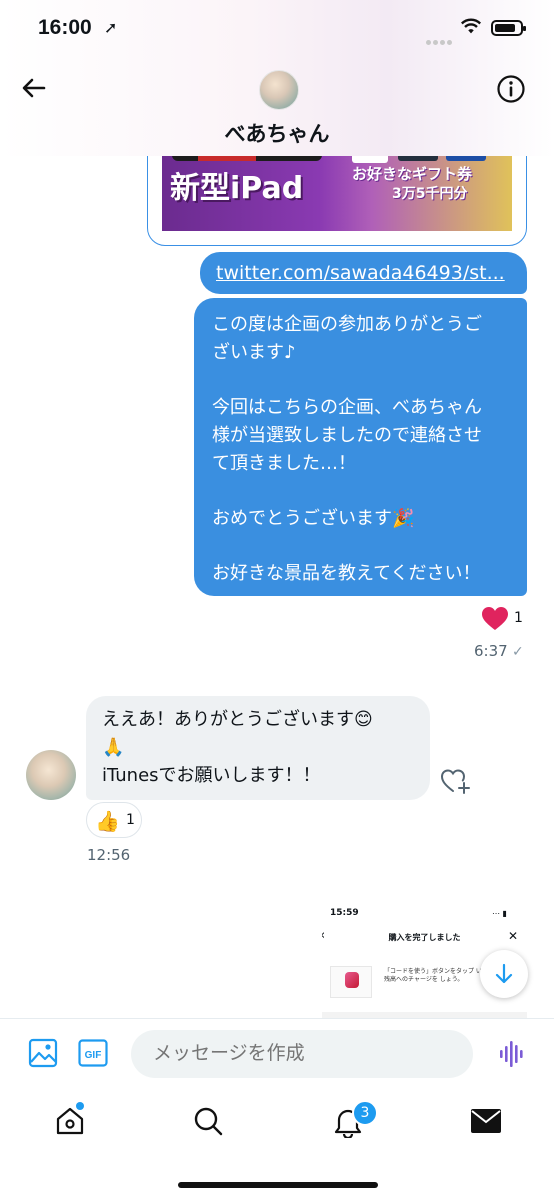 The height and width of the screenshot is (1200, 554). What do you see at coordinates (313, 518) in the screenshot?
I see `message-line: おめでとうございます🎉` at bounding box center [313, 518].